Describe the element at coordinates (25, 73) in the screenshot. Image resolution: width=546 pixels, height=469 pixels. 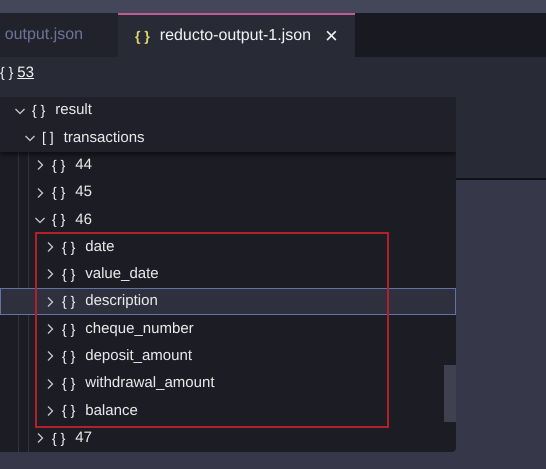
I see `breadcrumb-item: 53` at that location.